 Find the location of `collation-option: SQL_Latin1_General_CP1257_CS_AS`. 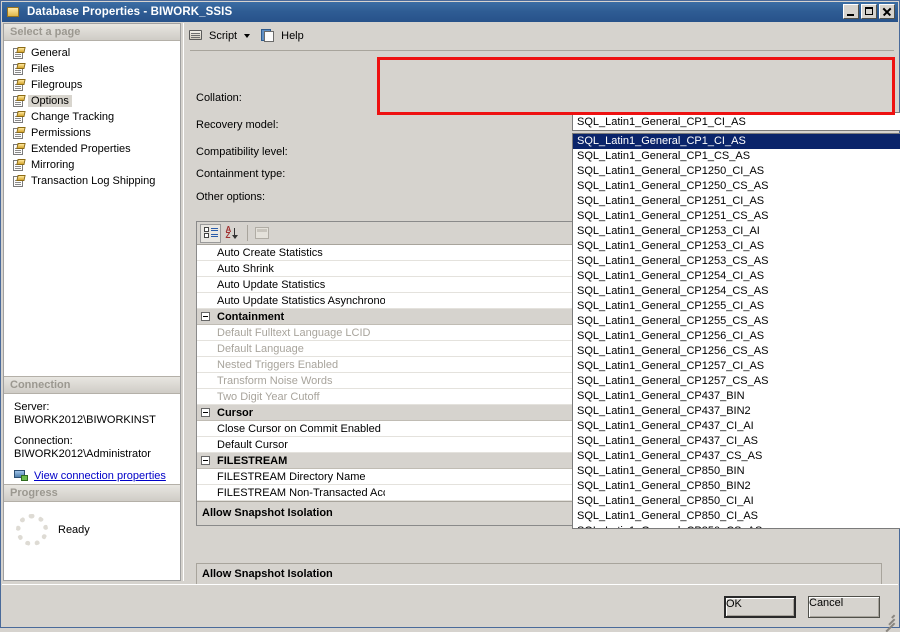

collation-option: SQL_Latin1_General_CP1257_CS_AS is located at coordinates (736, 381).